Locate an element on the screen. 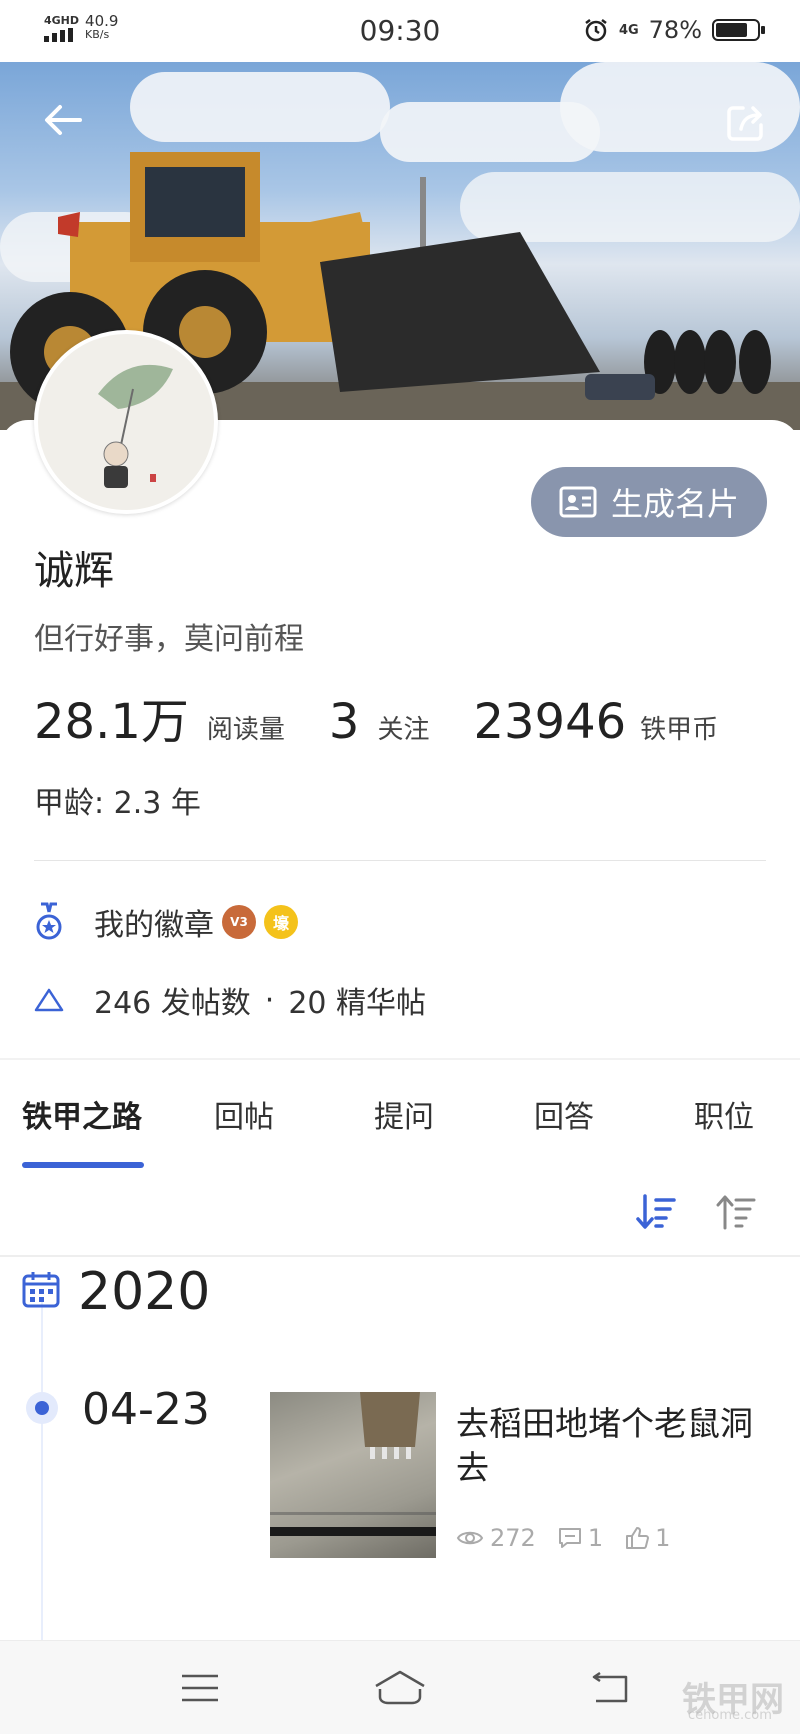 The width and height of the screenshot is (800, 1734). id-card-icon is located at coordinates (578, 502).